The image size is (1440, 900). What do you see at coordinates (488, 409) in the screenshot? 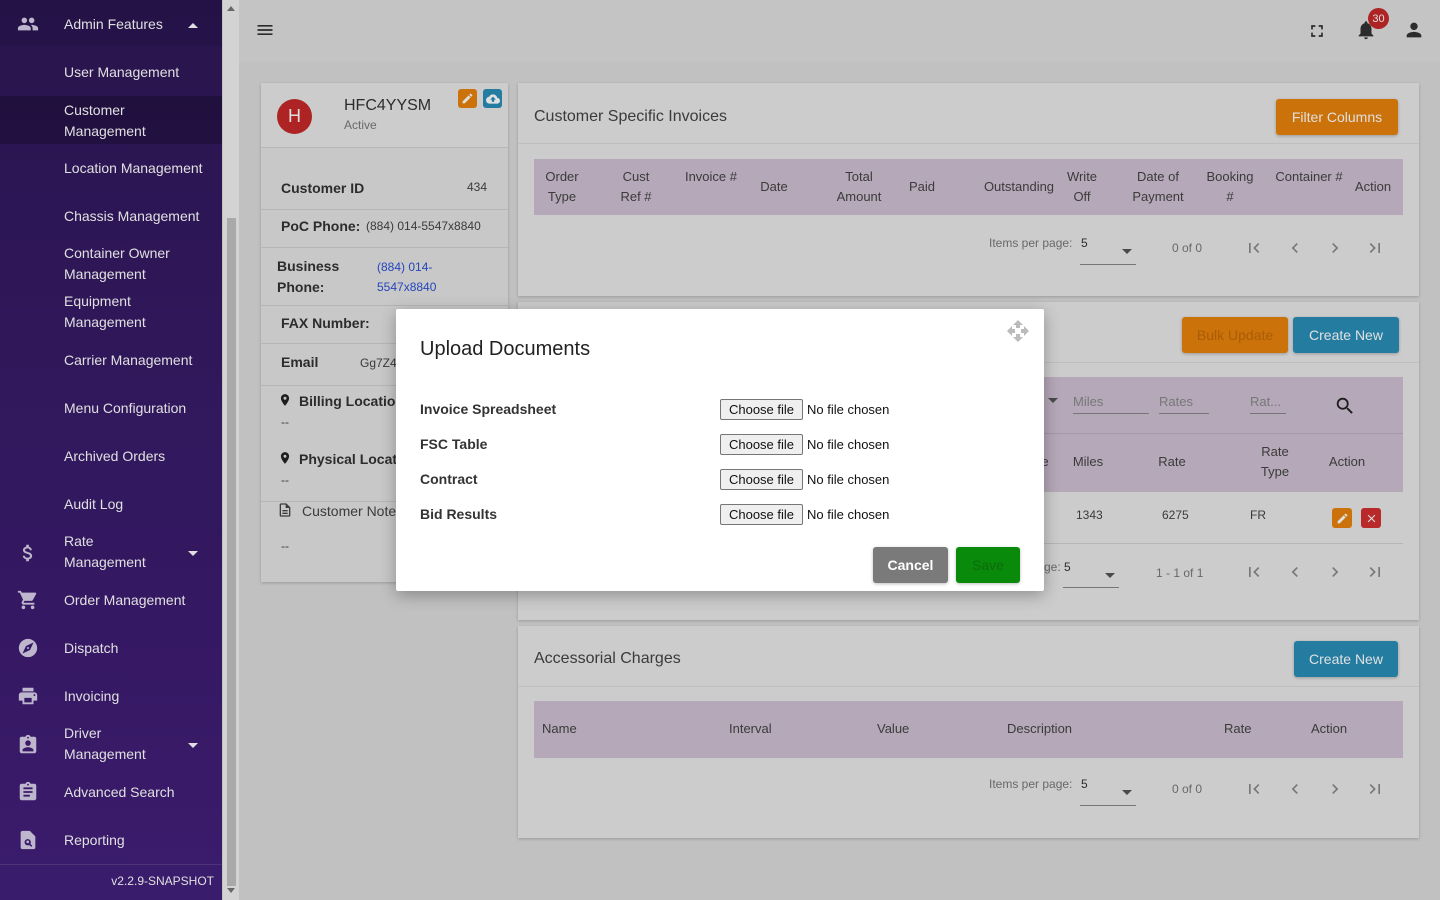
I see `invoice-spreadsheet-label: Invoice Spreadsheet` at bounding box center [488, 409].